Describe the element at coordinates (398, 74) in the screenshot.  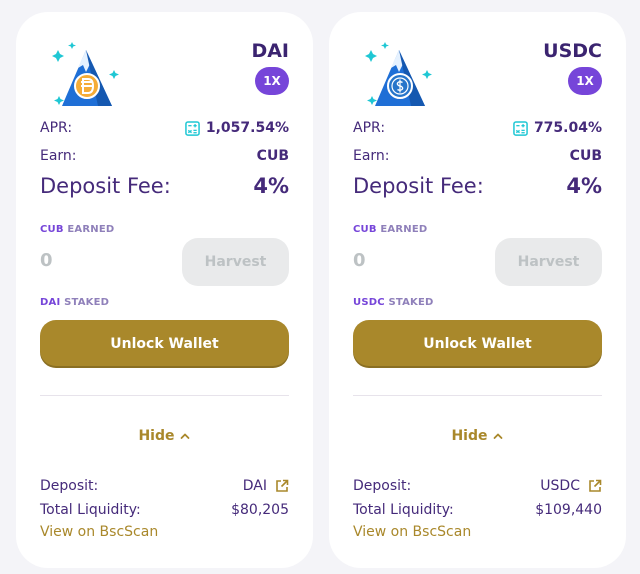
I see `usdc-farm-logo-icon` at that location.